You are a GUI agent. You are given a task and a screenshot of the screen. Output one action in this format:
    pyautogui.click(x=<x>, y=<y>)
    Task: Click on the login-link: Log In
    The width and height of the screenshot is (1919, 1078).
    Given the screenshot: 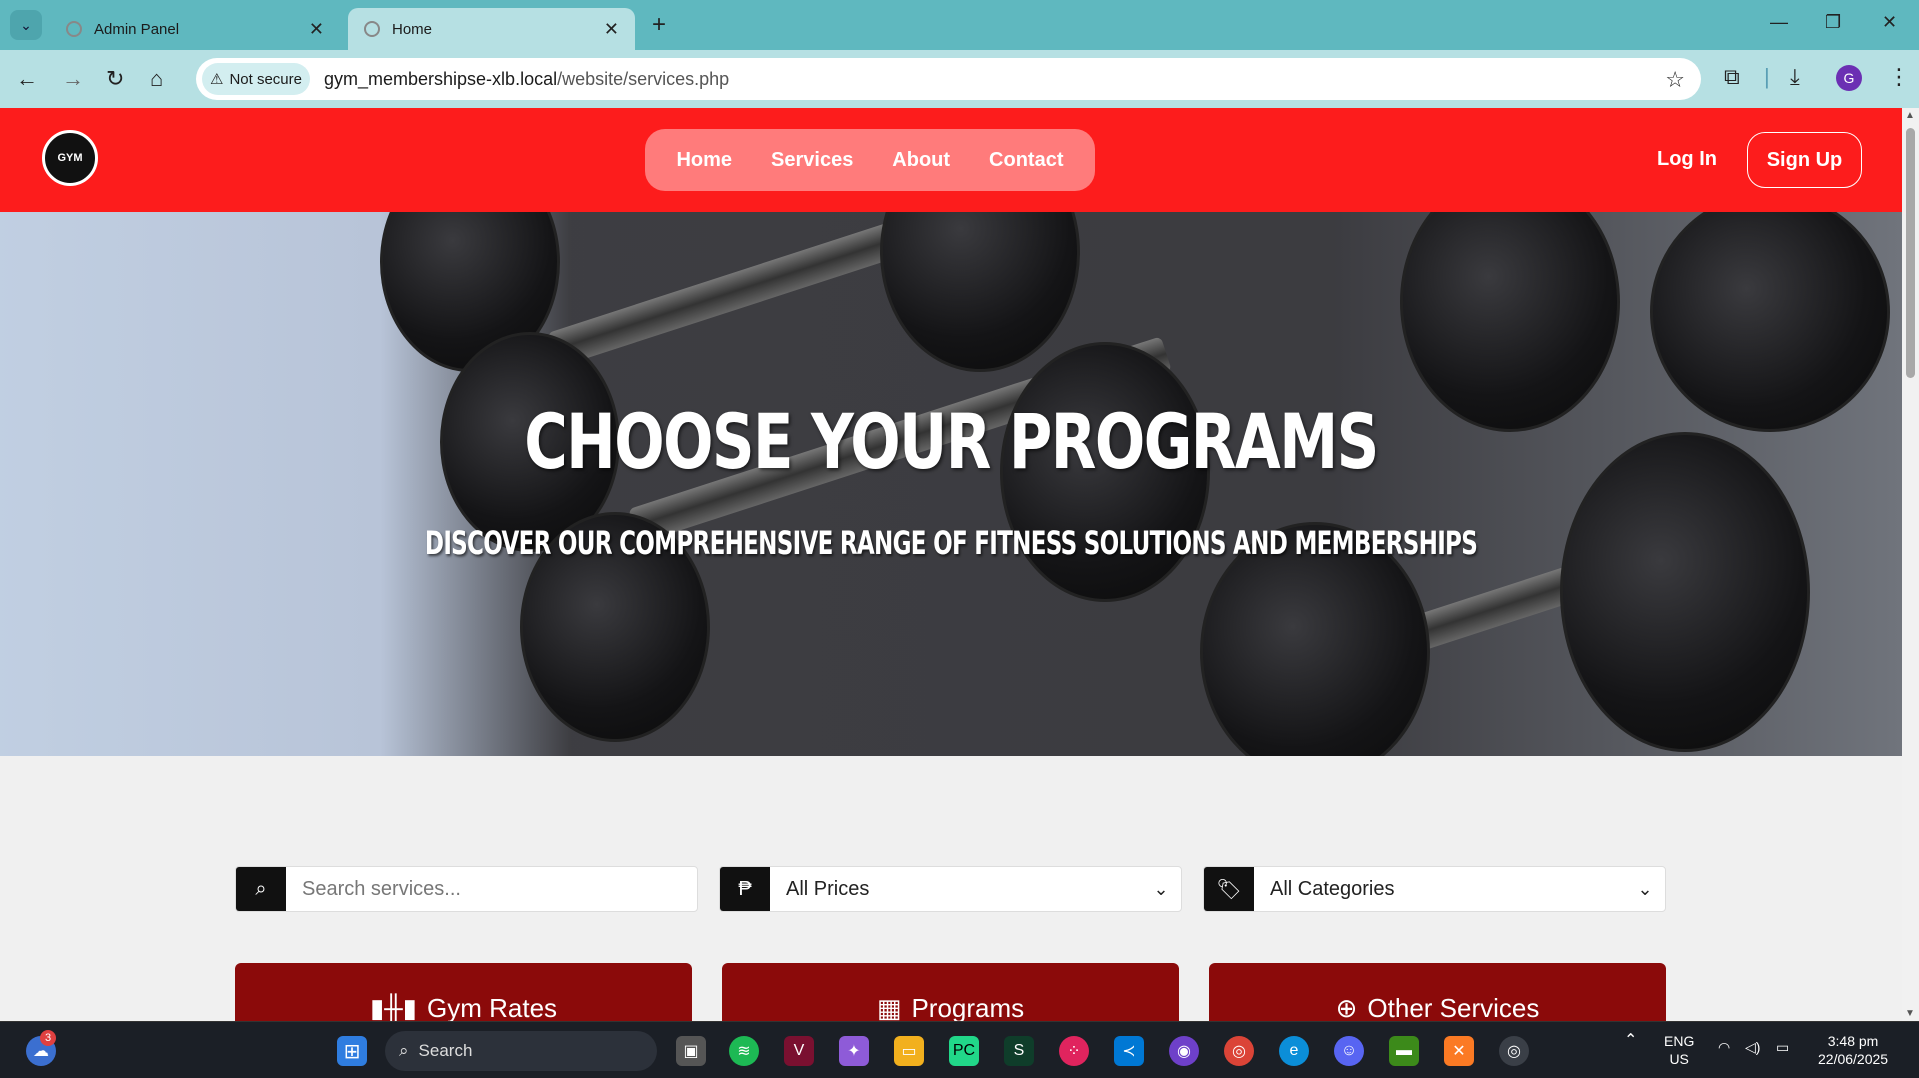 What is the action you would take?
    pyautogui.click(x=1687, y=159)
    